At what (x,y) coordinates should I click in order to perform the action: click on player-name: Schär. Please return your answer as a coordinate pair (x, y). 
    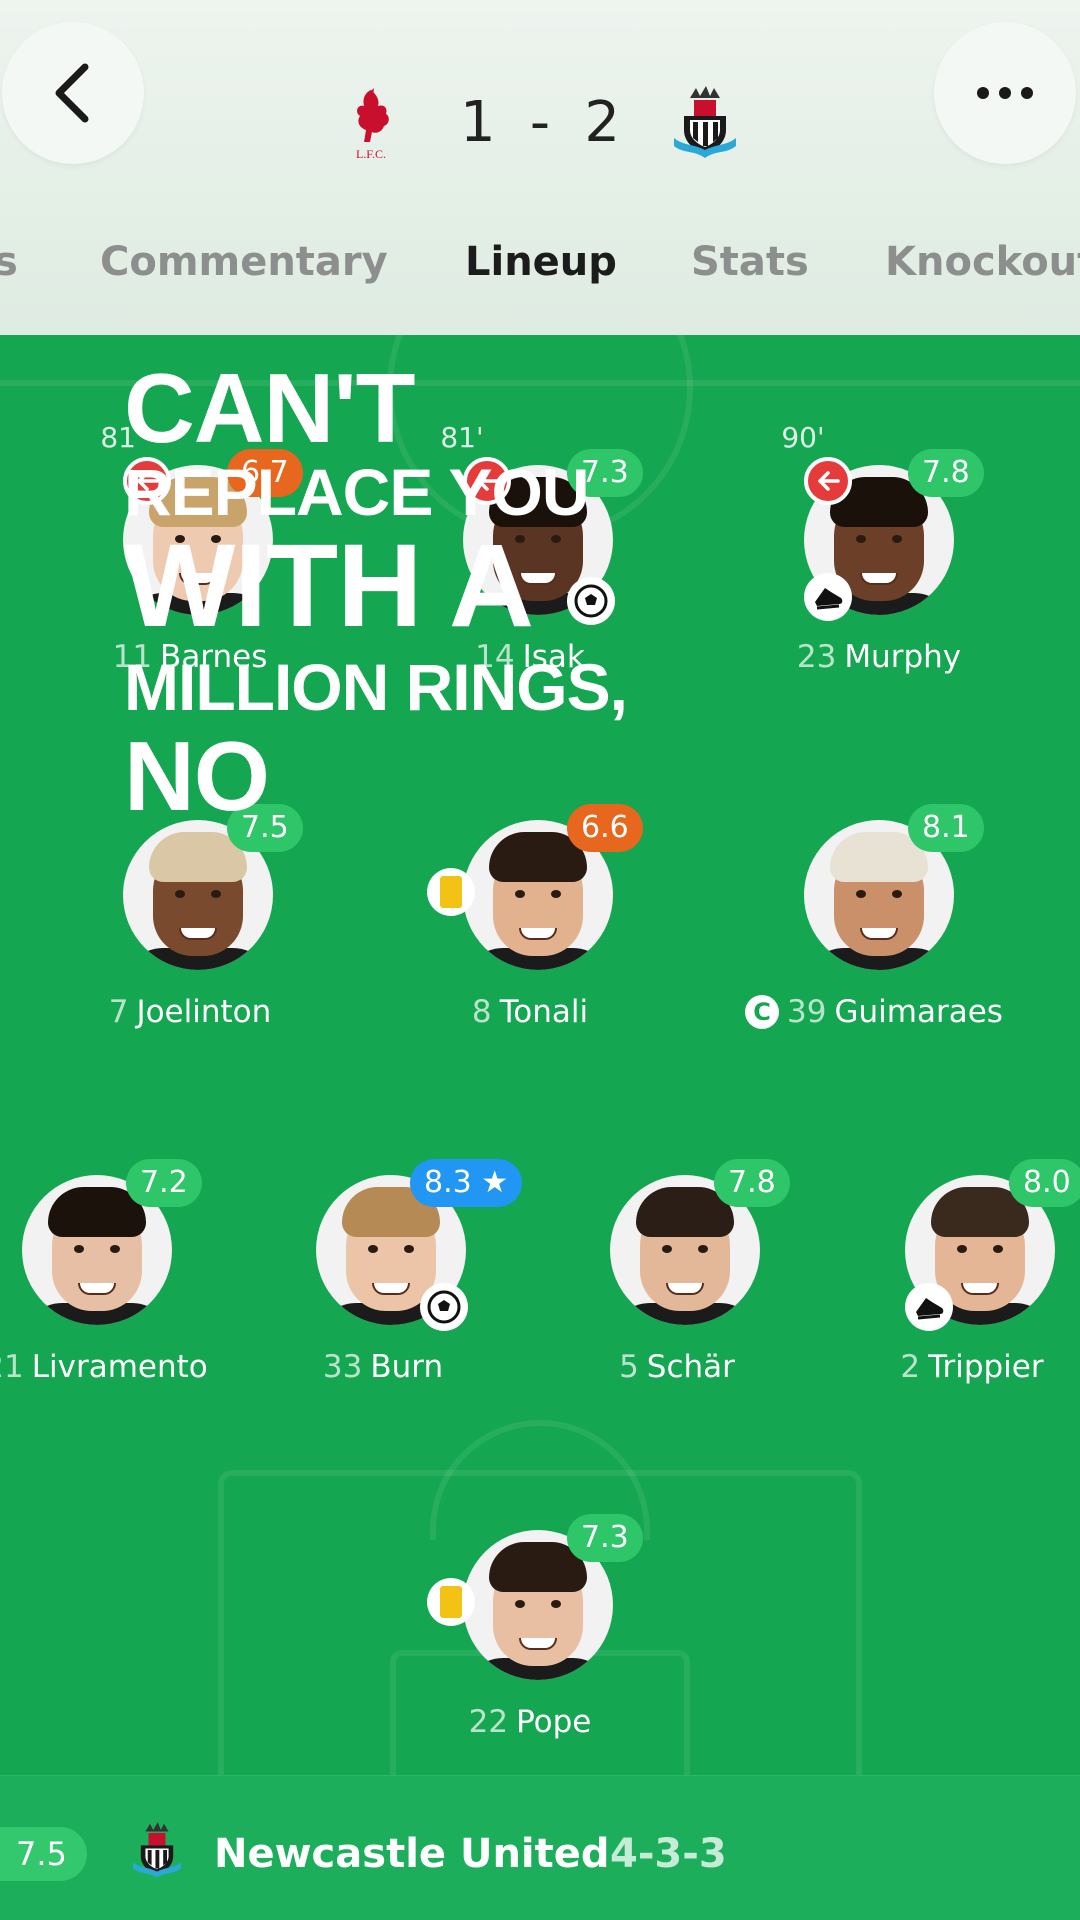
    Looking at the image, I should click on (690, 1367).